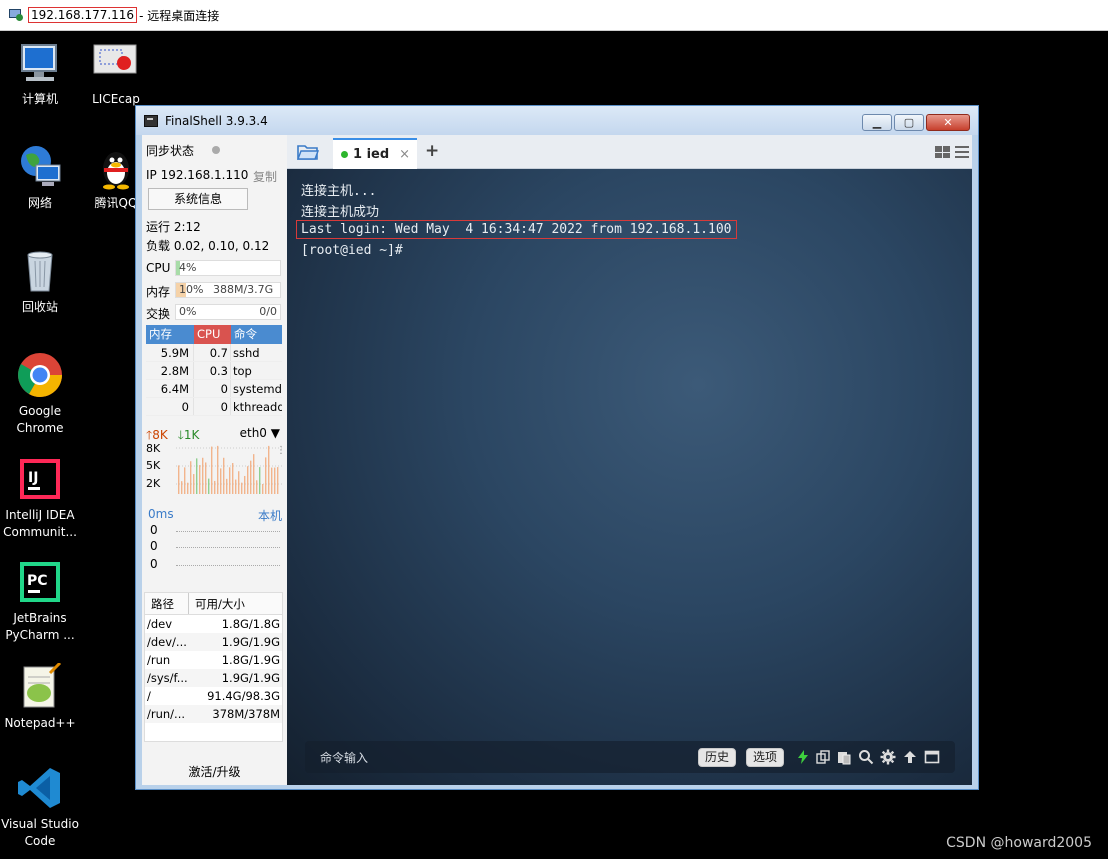 This screenshot has width=1108, height=859. I want to click on desktop-icon-chrome: Google Chrome, so click(40, 394).